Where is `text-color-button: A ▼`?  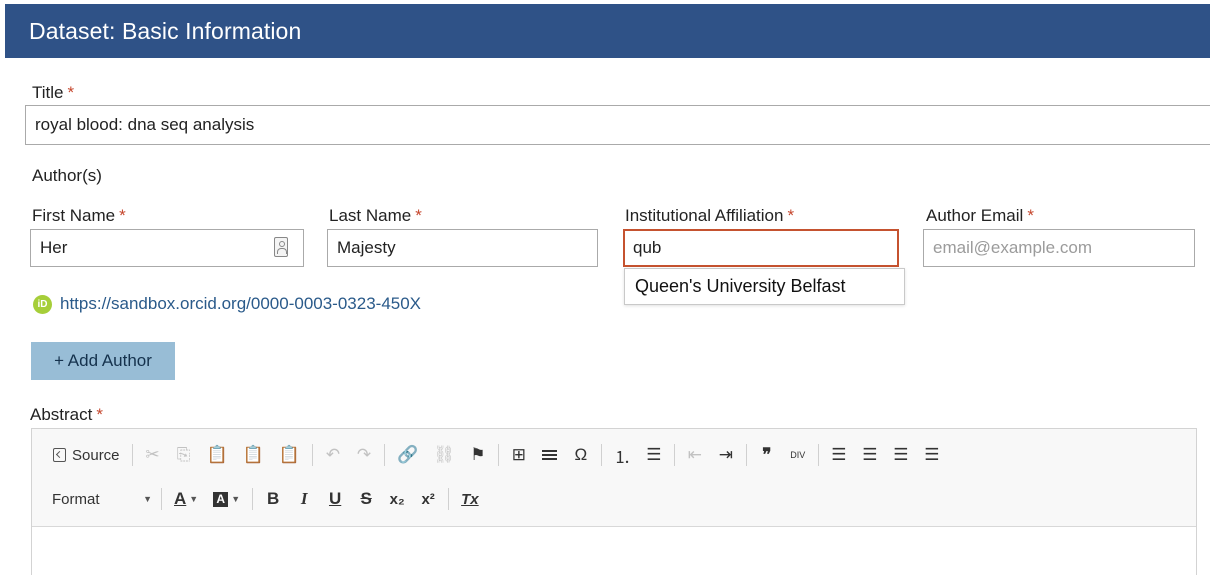 text-color-button: A ▼ is located at coordinates (186, 499).